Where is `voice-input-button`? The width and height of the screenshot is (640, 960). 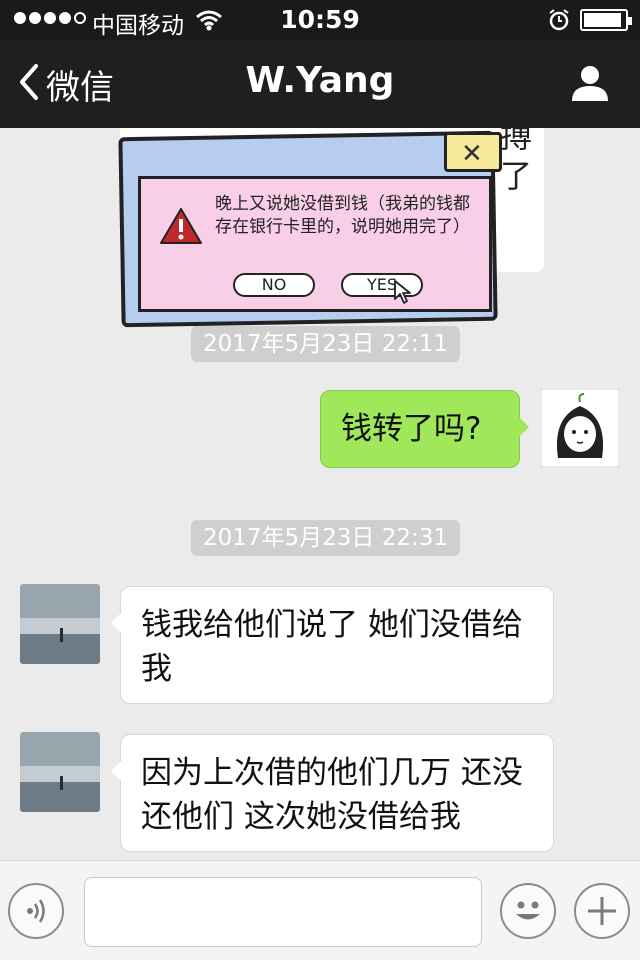
voice-input-button is located at coordinates (36, 911).